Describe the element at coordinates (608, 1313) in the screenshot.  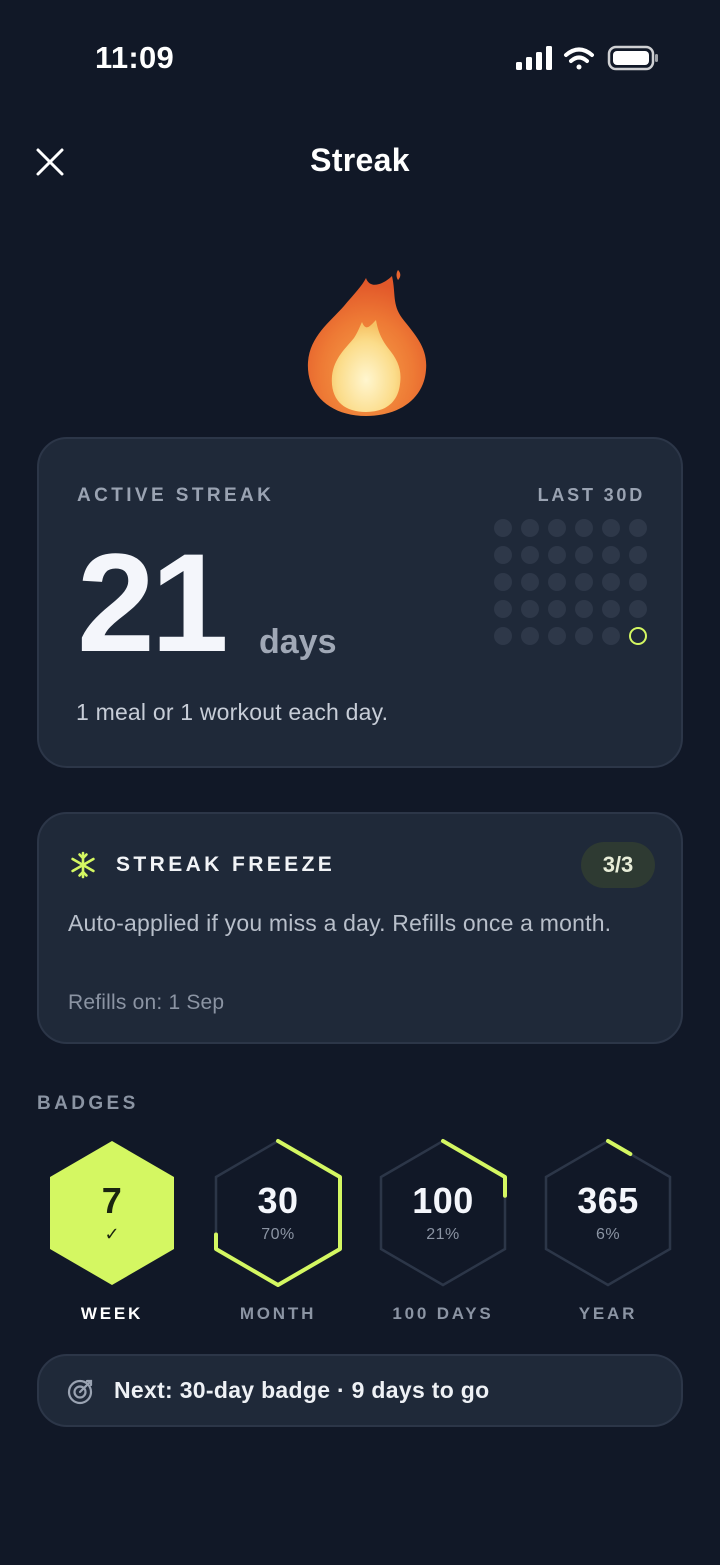
I see `badge-caption-year: YEAR` at that location.